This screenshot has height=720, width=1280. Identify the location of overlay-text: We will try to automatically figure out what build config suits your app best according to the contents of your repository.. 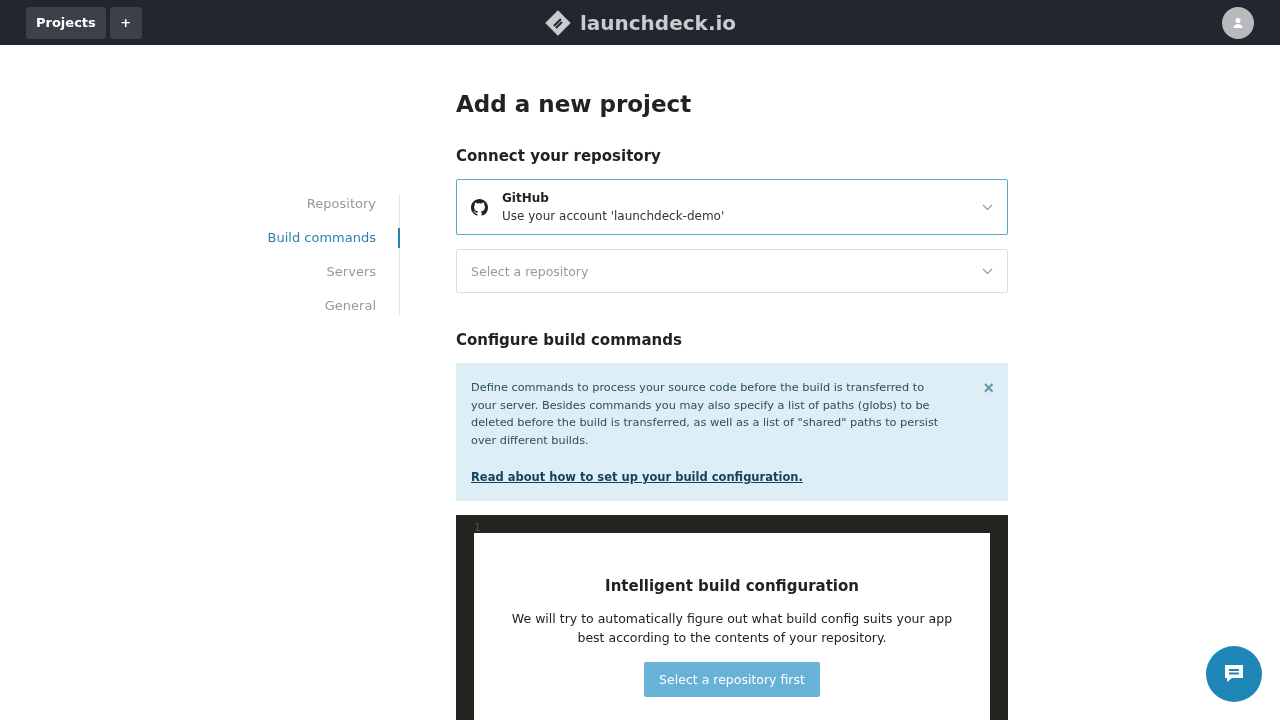
(732, 628).